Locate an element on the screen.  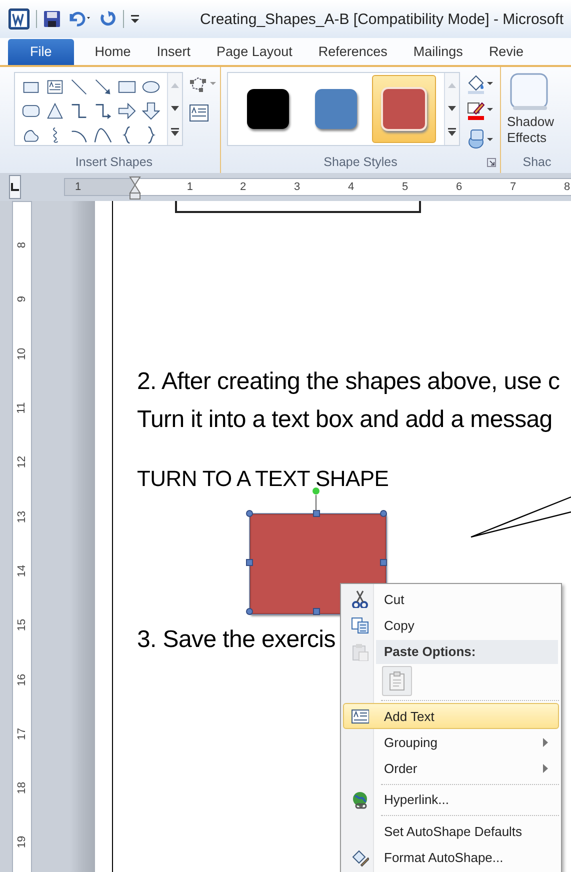
ruler-number: 3 is located at coordinates (297, 187).